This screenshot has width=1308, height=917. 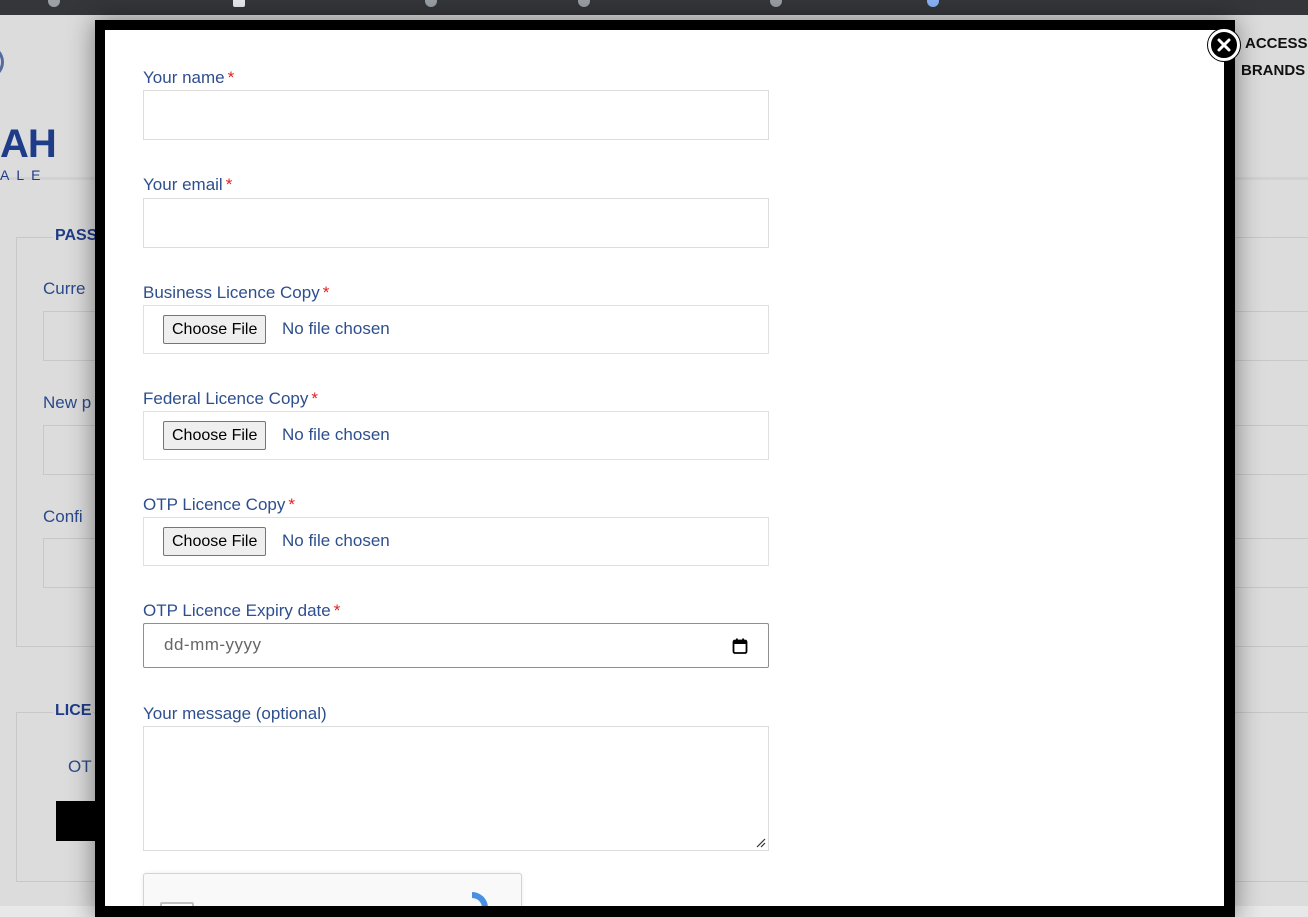 I want to click on confirm-password-label: Confi, so click(x=63, y=516).